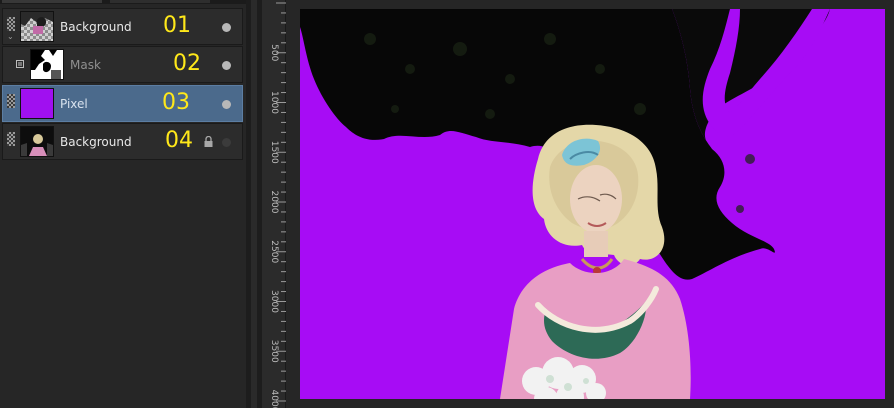 This screenshot has width=894, height=408. I want to click on lock-icon, so click(208, 141).